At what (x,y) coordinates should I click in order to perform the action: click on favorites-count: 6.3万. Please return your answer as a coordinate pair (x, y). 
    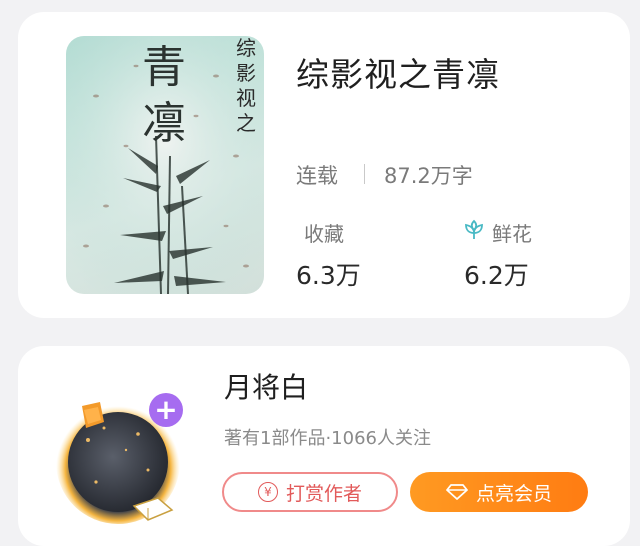
    Looking at the image, I should click on (328, 275).